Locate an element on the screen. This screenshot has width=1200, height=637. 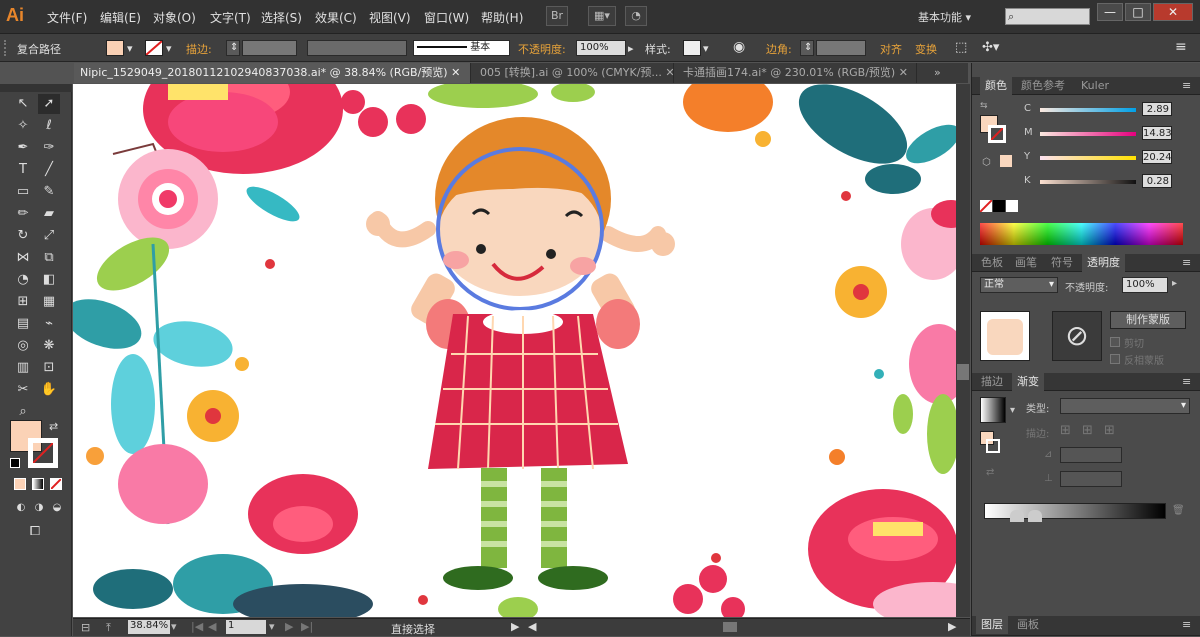
white-swatch is located at coordinates (1012, 206).